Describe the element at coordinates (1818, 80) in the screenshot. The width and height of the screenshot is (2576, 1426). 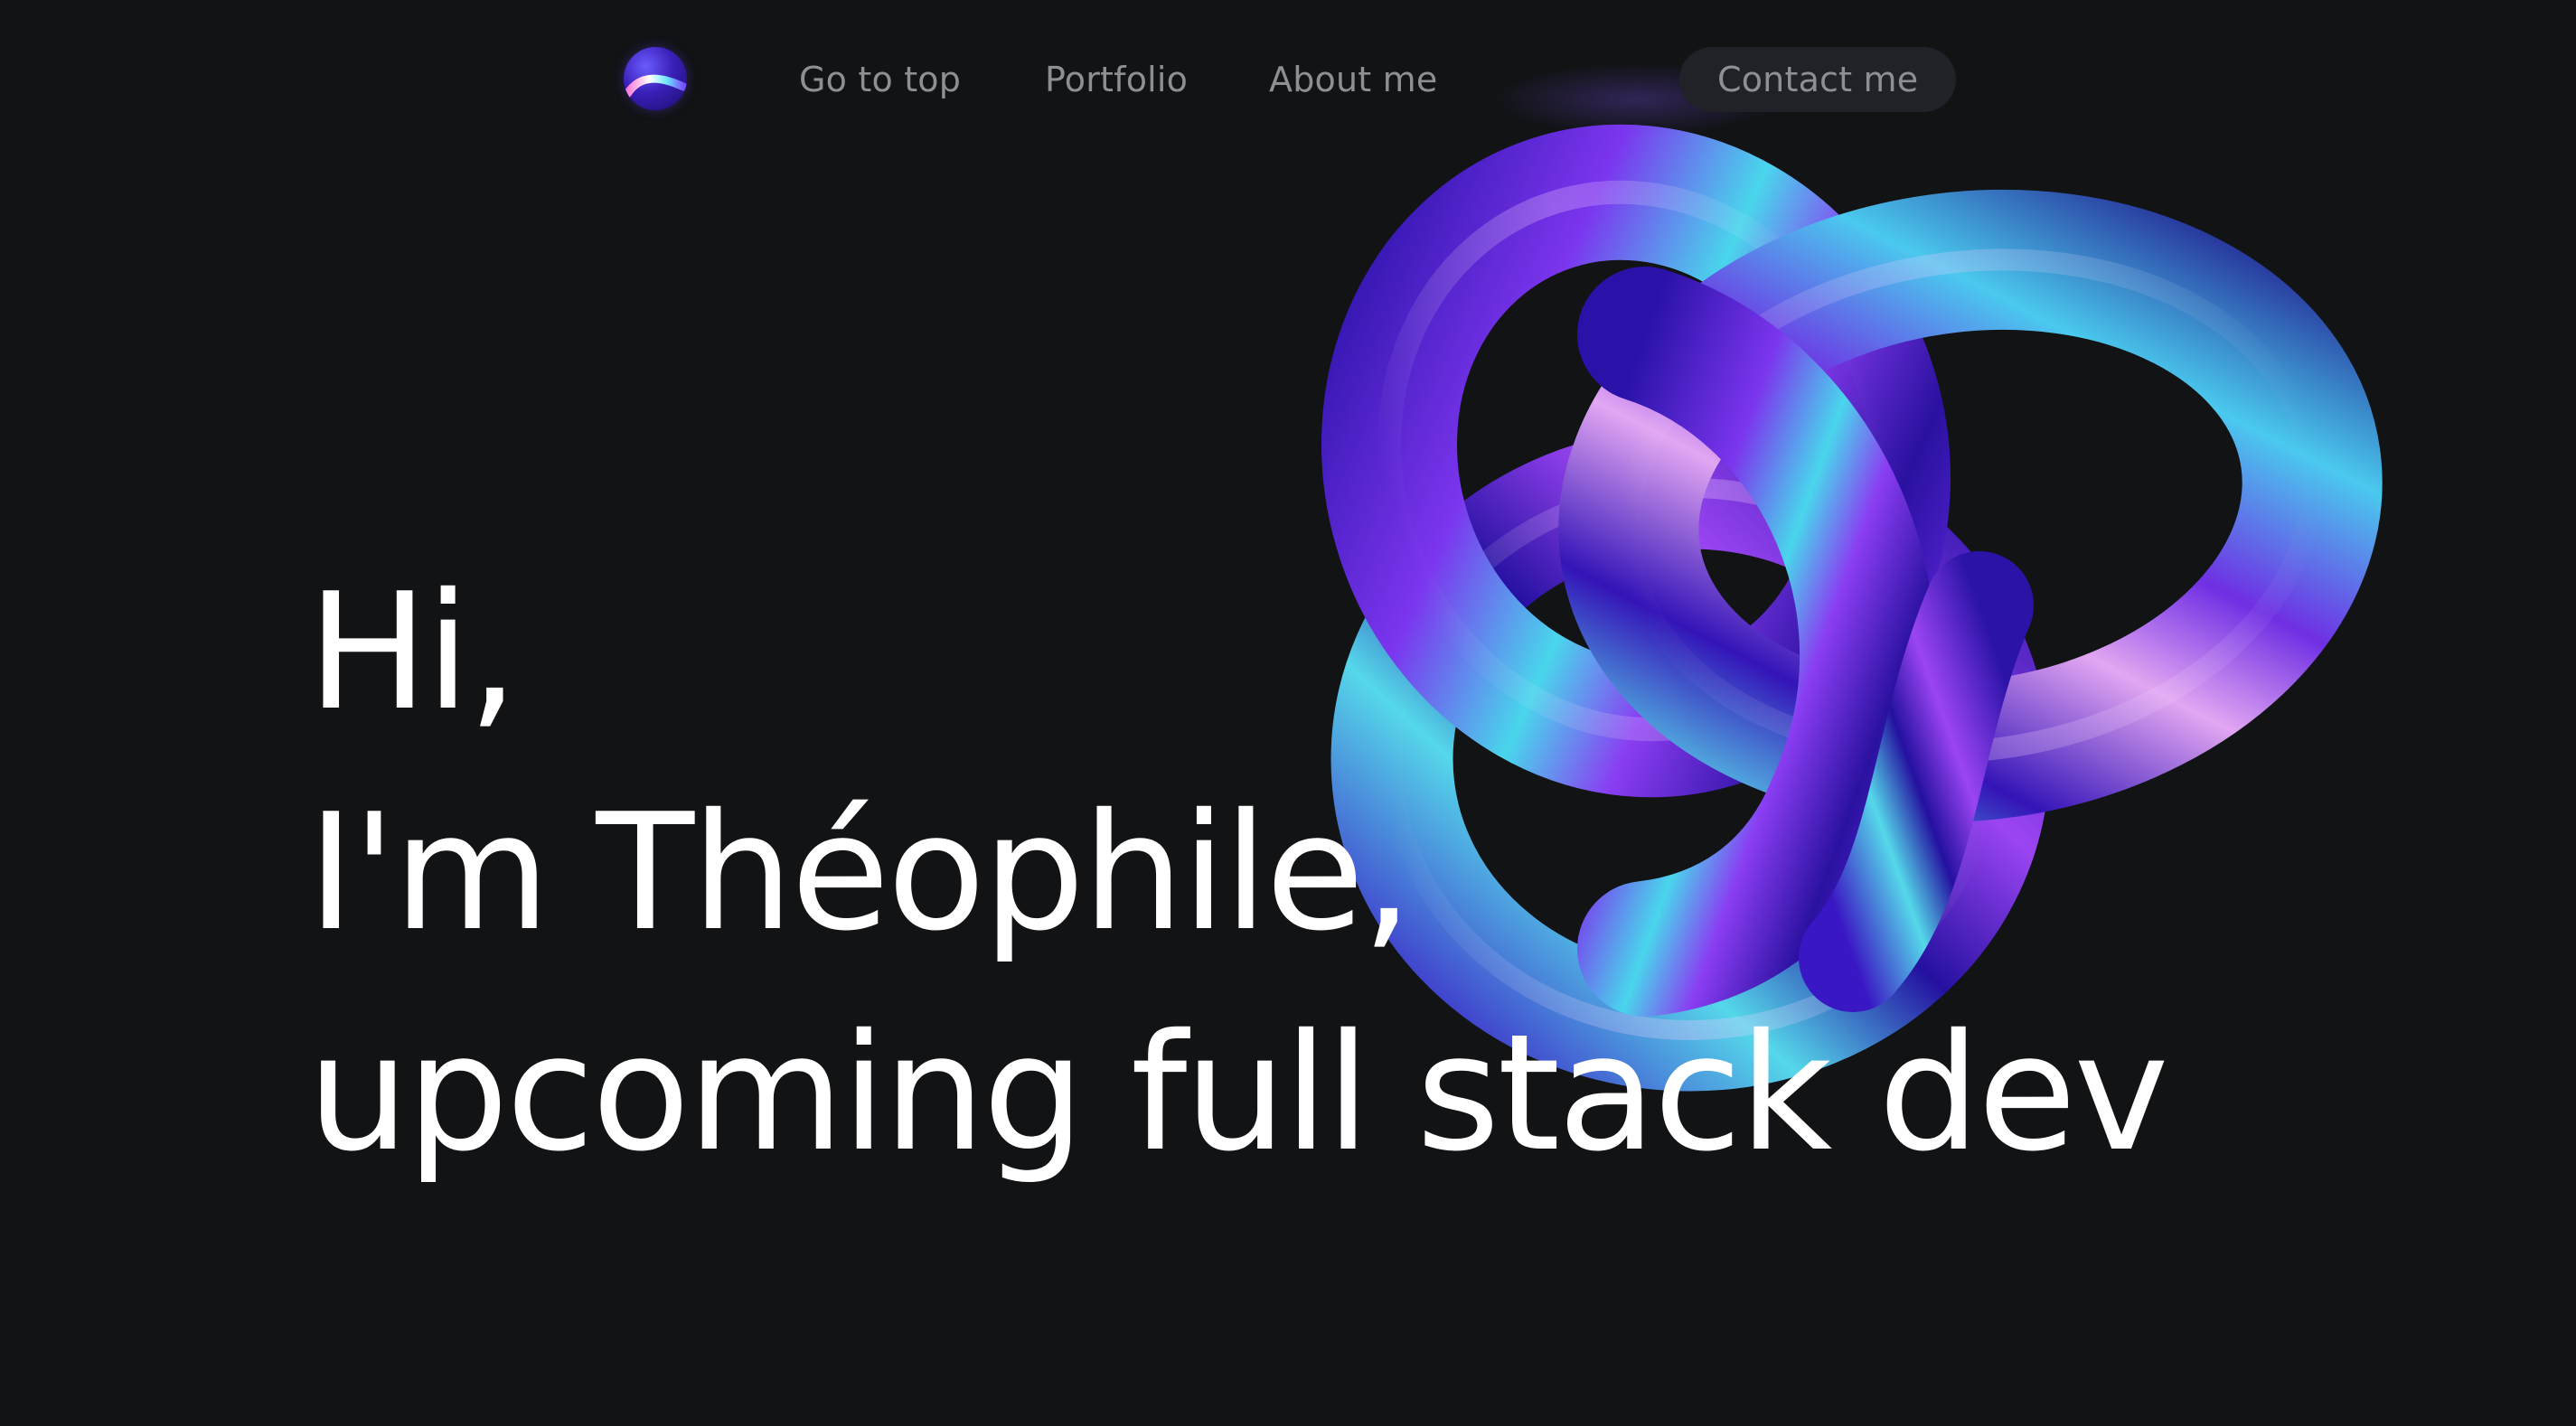
I see `contact-me-button: Contact me` at that location.